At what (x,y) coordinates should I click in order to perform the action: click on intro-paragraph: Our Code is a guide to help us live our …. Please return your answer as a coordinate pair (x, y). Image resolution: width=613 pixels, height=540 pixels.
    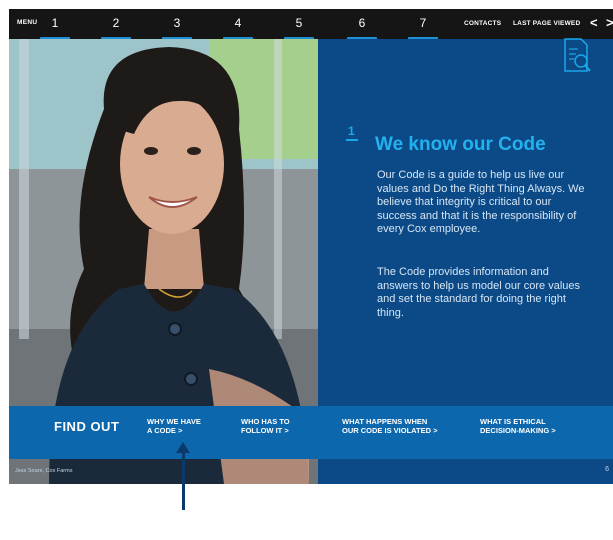
    Looking at the image, I should click on (481, 202).